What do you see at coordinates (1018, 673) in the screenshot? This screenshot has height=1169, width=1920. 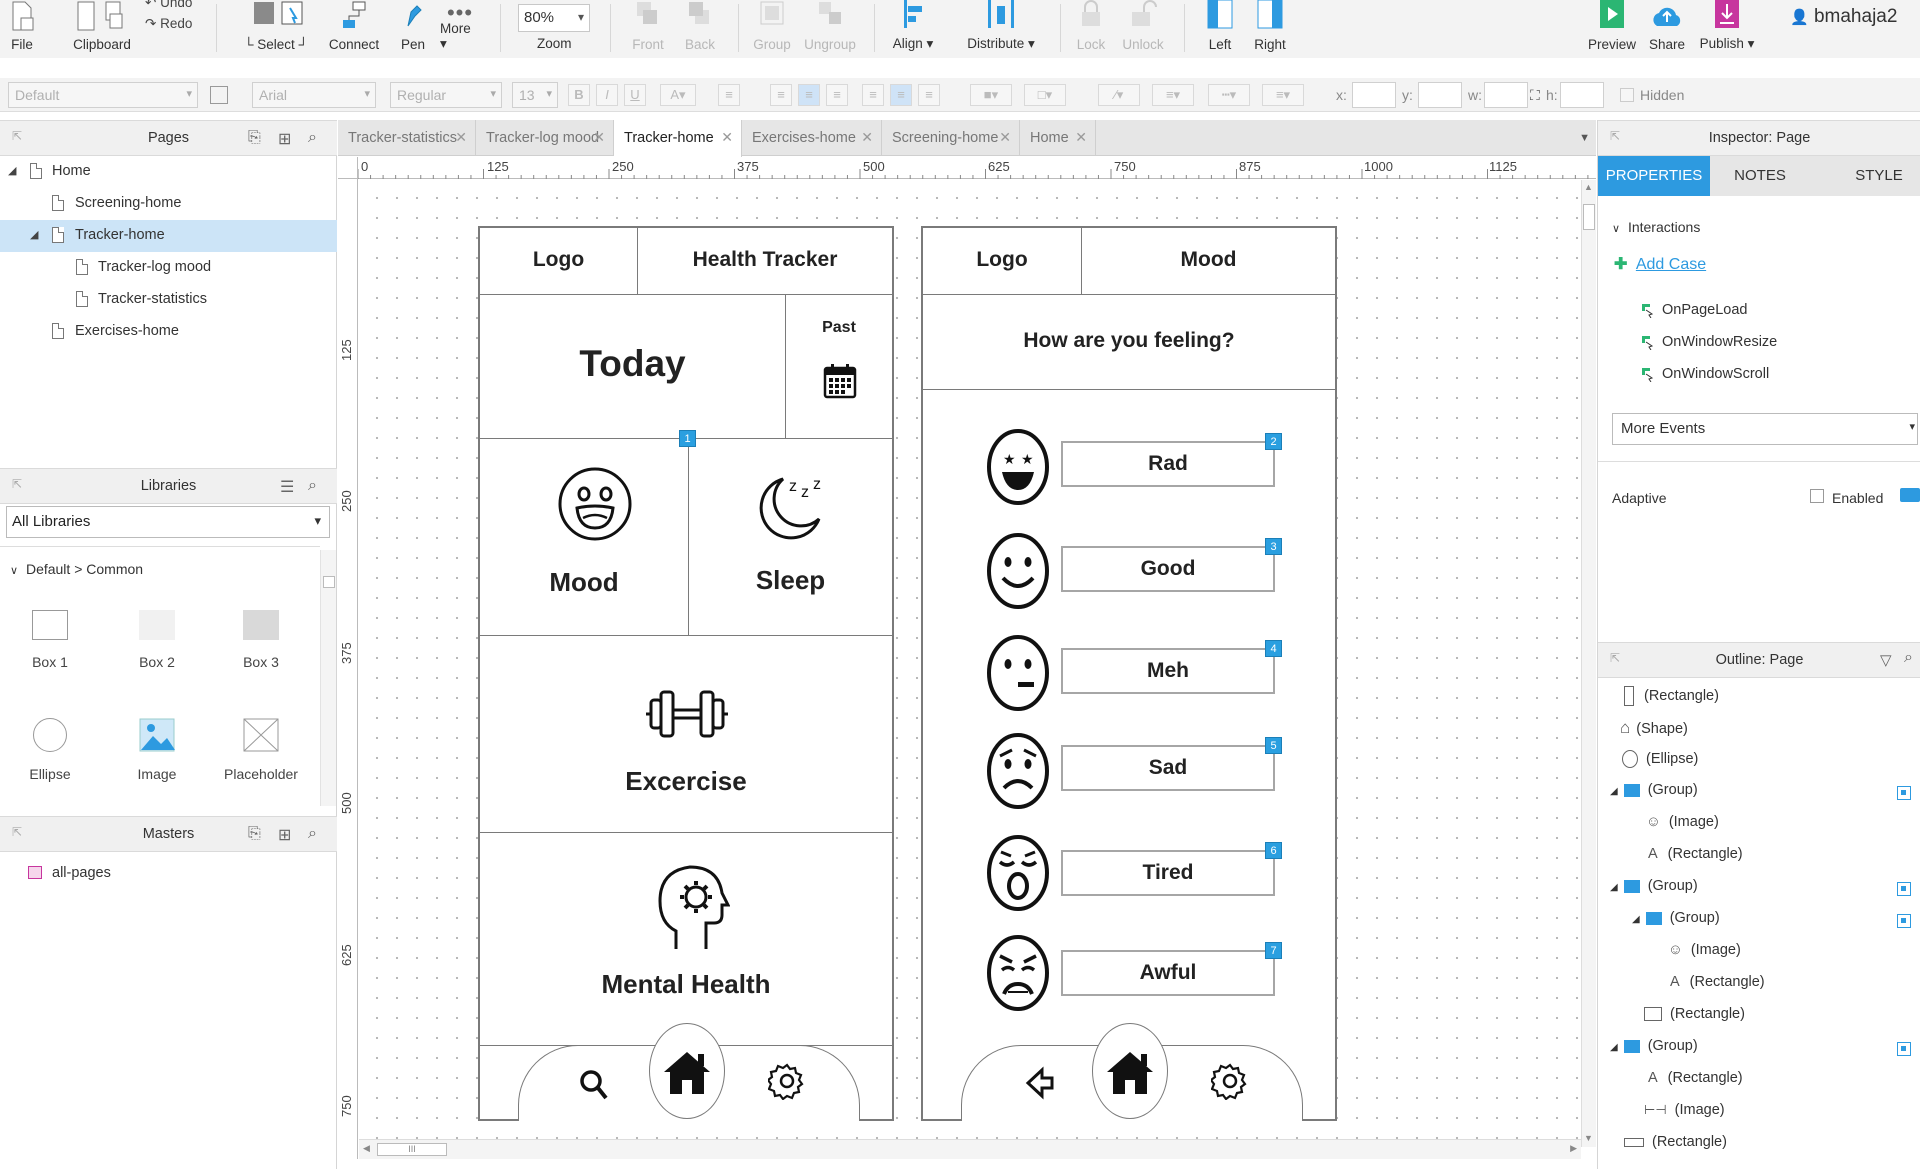 I see `neutral-face-icon` at bounding box center [1018, 673].